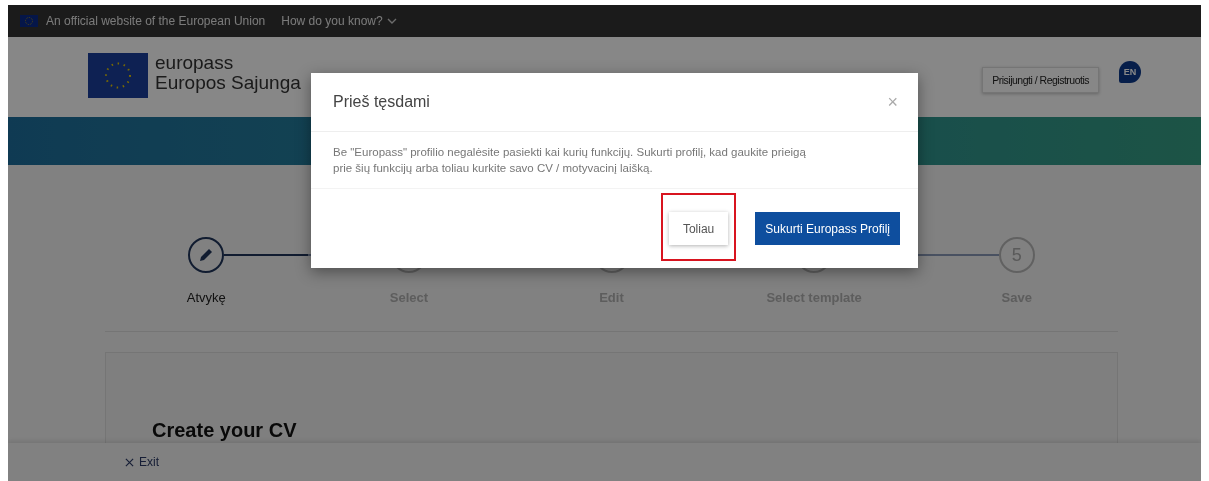 This screenshot has height=481, width=1209. Describe the element at coordinates (206, 297) in the screenshot. I see `step-label: Atvykę` at that location.